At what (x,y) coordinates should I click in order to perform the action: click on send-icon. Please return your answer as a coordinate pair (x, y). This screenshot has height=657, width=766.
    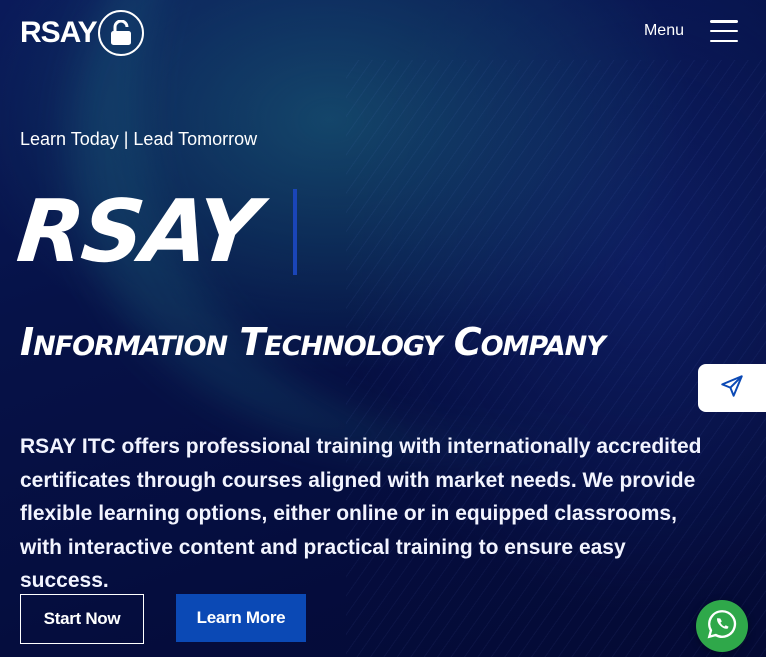
    Looking at the image, I should click on (732, 388).